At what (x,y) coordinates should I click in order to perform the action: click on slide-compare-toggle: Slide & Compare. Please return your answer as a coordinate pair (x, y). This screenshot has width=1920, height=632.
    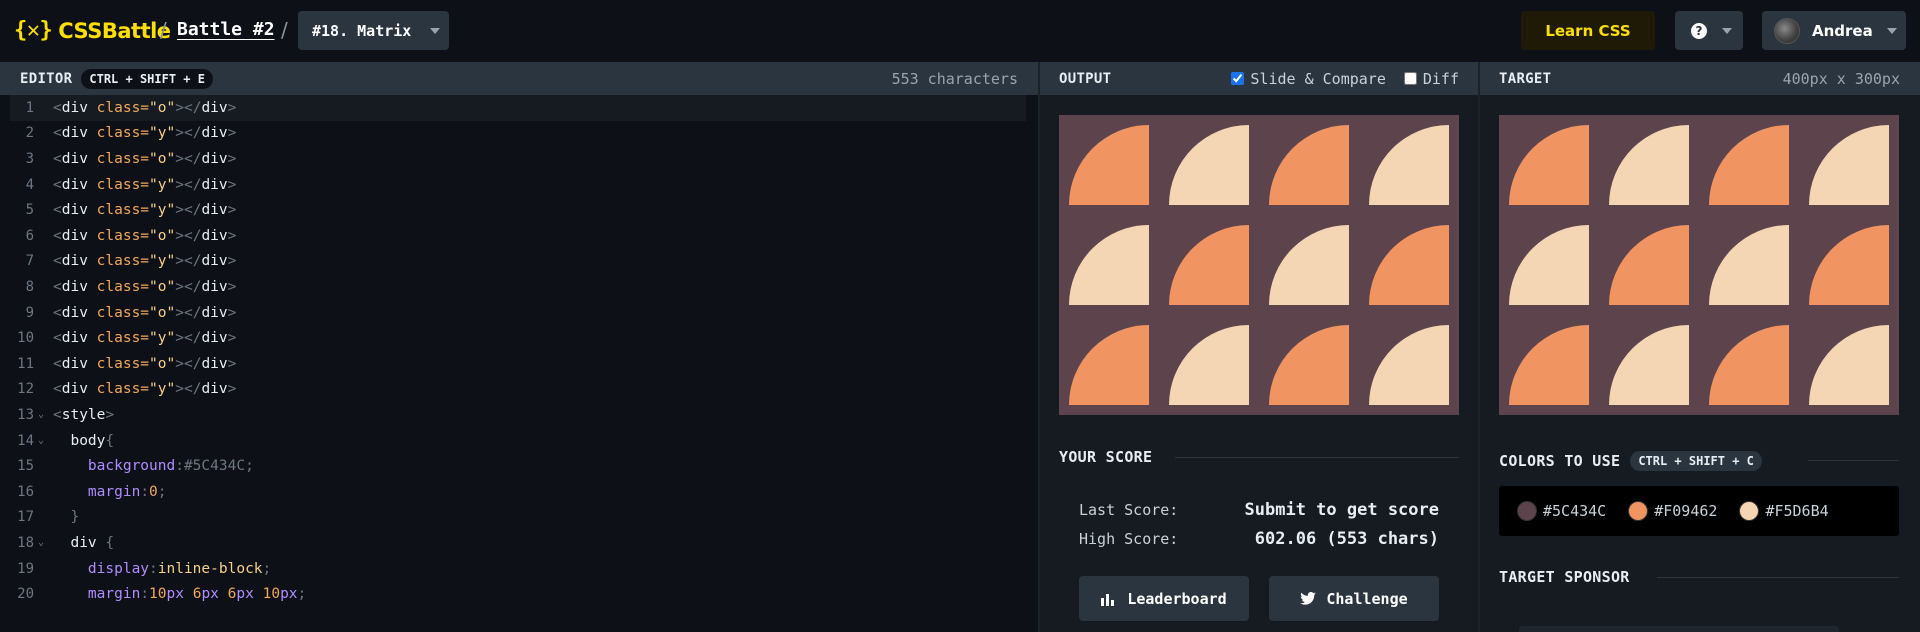
    Looking at the image, I should click on (1308, 79).